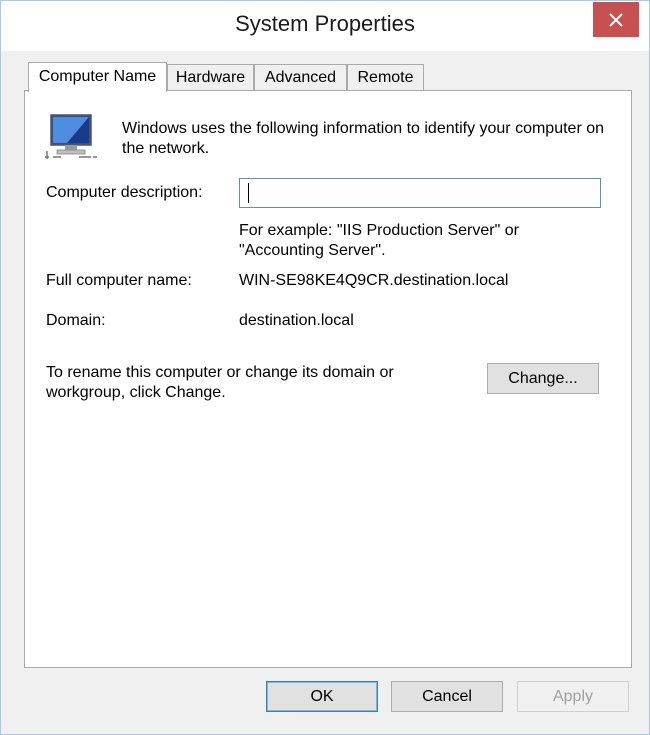  What do you see at coordinates (420, 193) in the screenshot?
I see `description-input` at bounding box center [420, 193].